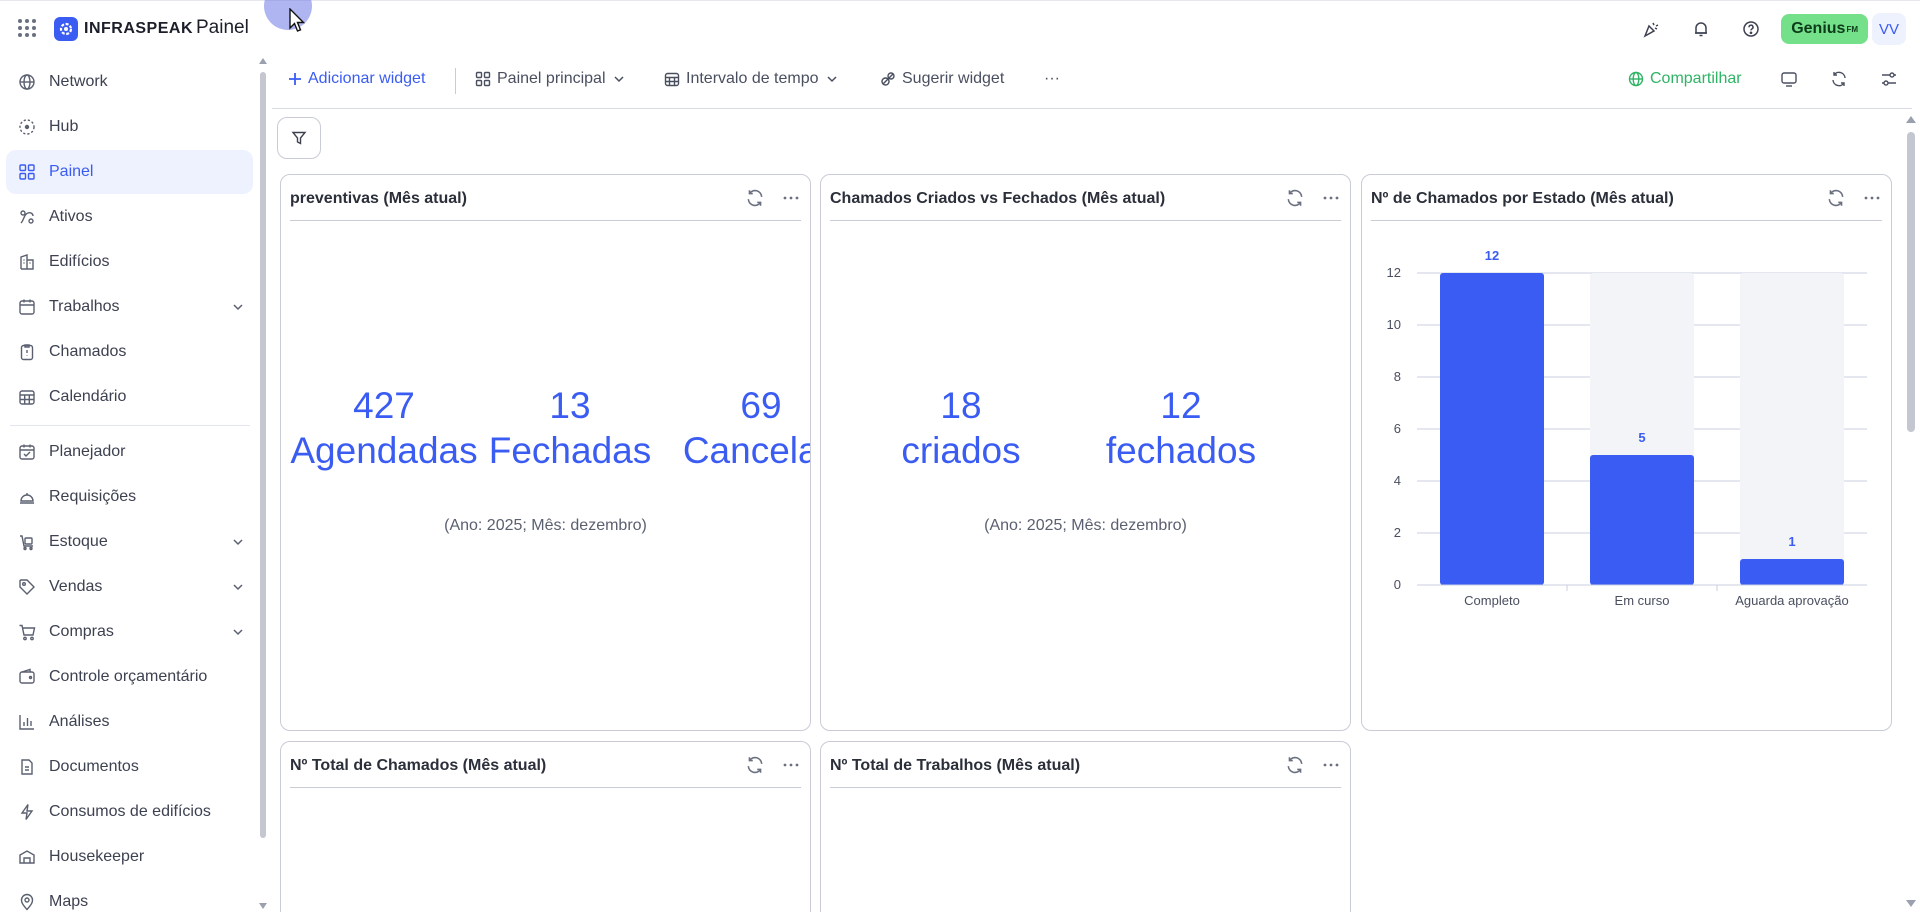 The height and width of the screenshot is (912, 1920). I want to click on genius-badge: Genius FM, so click(1824, 29).